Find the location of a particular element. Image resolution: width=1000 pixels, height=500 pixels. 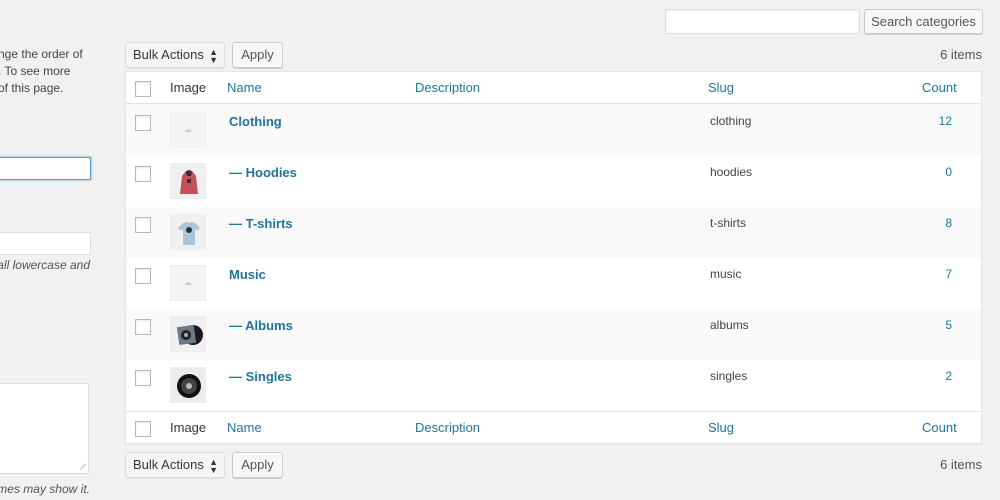

category-name-link: Music is located at coordinates (247, 274).